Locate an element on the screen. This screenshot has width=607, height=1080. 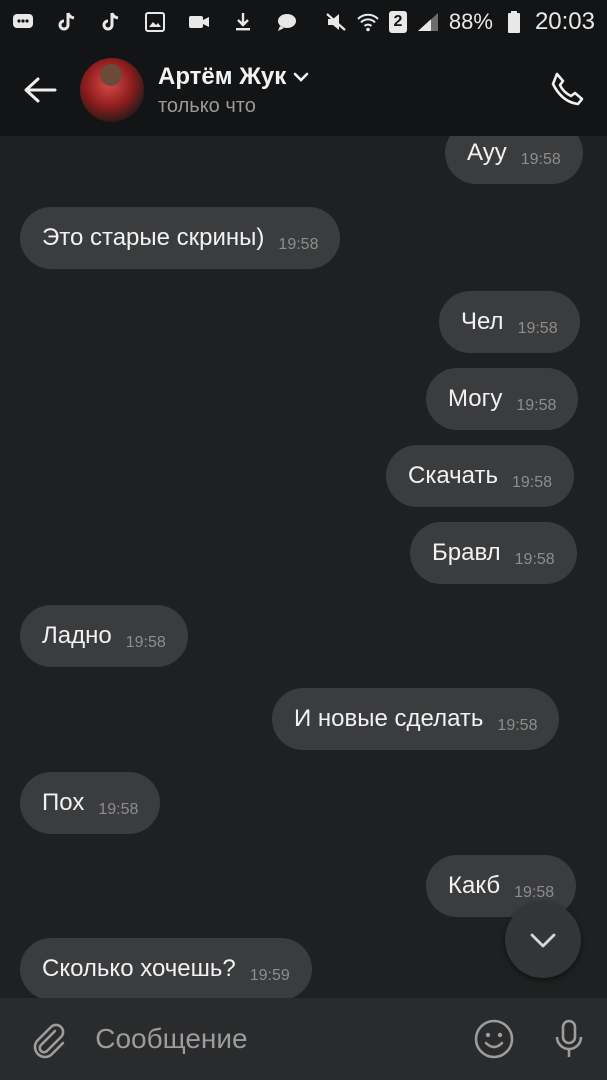
chat-header: Артём Жук только что is located at coordinates (303, 90).